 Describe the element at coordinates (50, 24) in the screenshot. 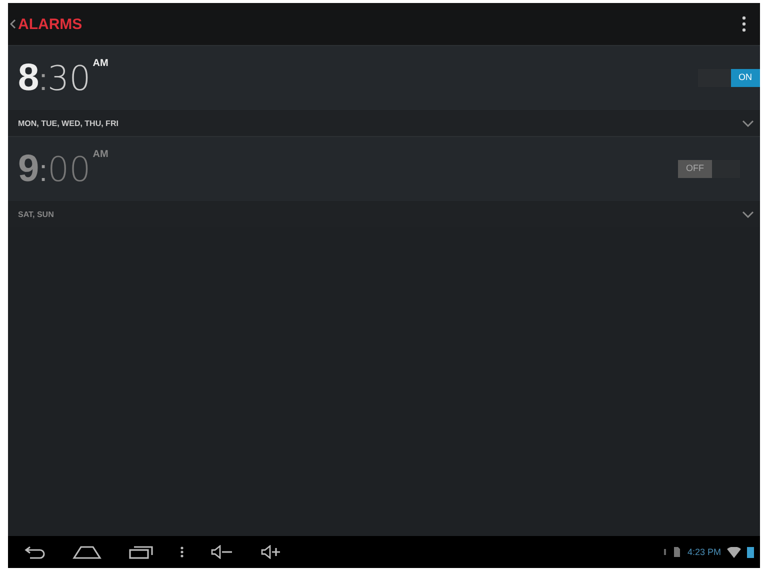

I see `app-title: ALARMS` at that location.